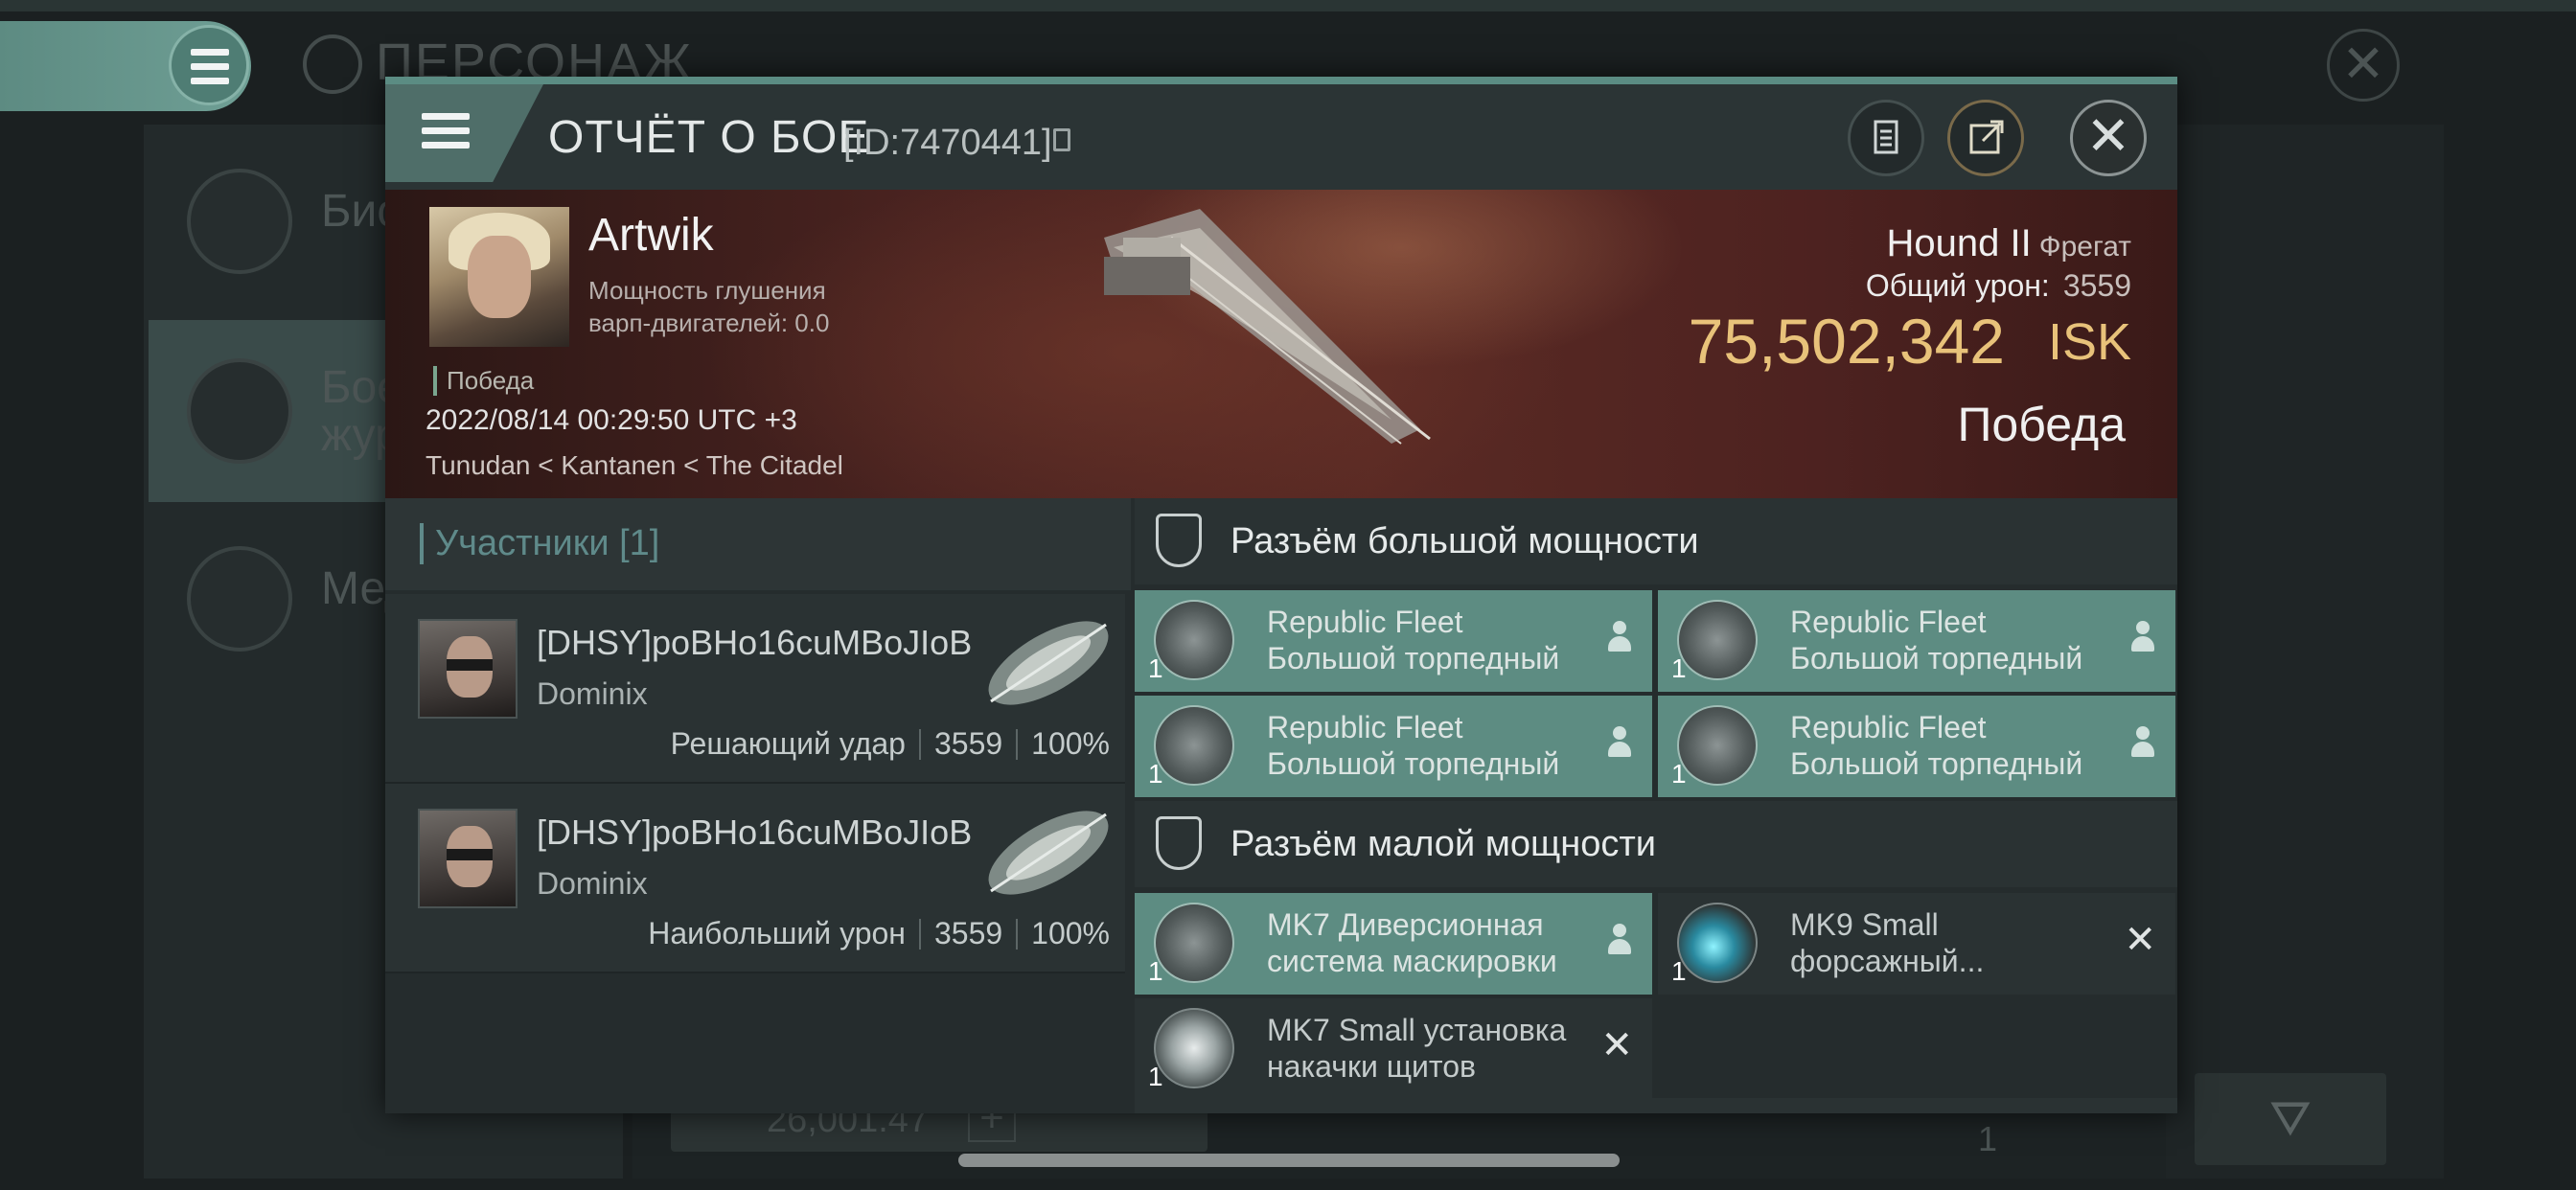 The image size is (2576, 1190). I want to click on dialog-title: ОТЧЁТ О БОЕ, so click(709, 137).